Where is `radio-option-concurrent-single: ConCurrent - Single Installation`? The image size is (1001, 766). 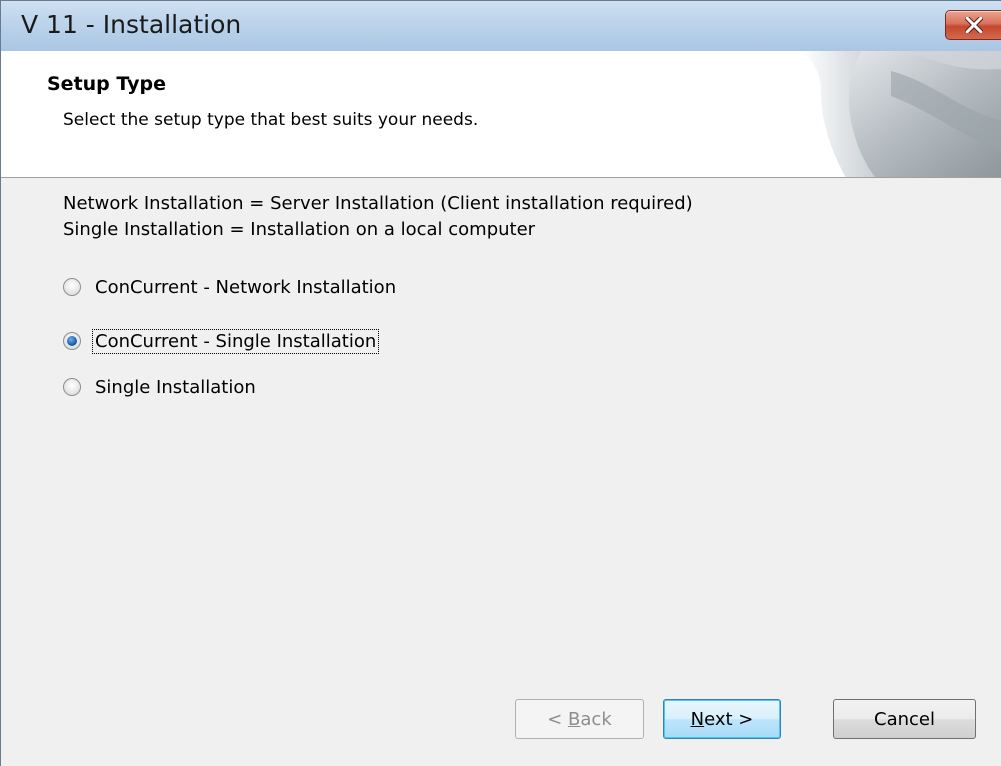
radio-option-concurrent-single: ConCurrent - Single Installation is located at coordinates (221, 341).